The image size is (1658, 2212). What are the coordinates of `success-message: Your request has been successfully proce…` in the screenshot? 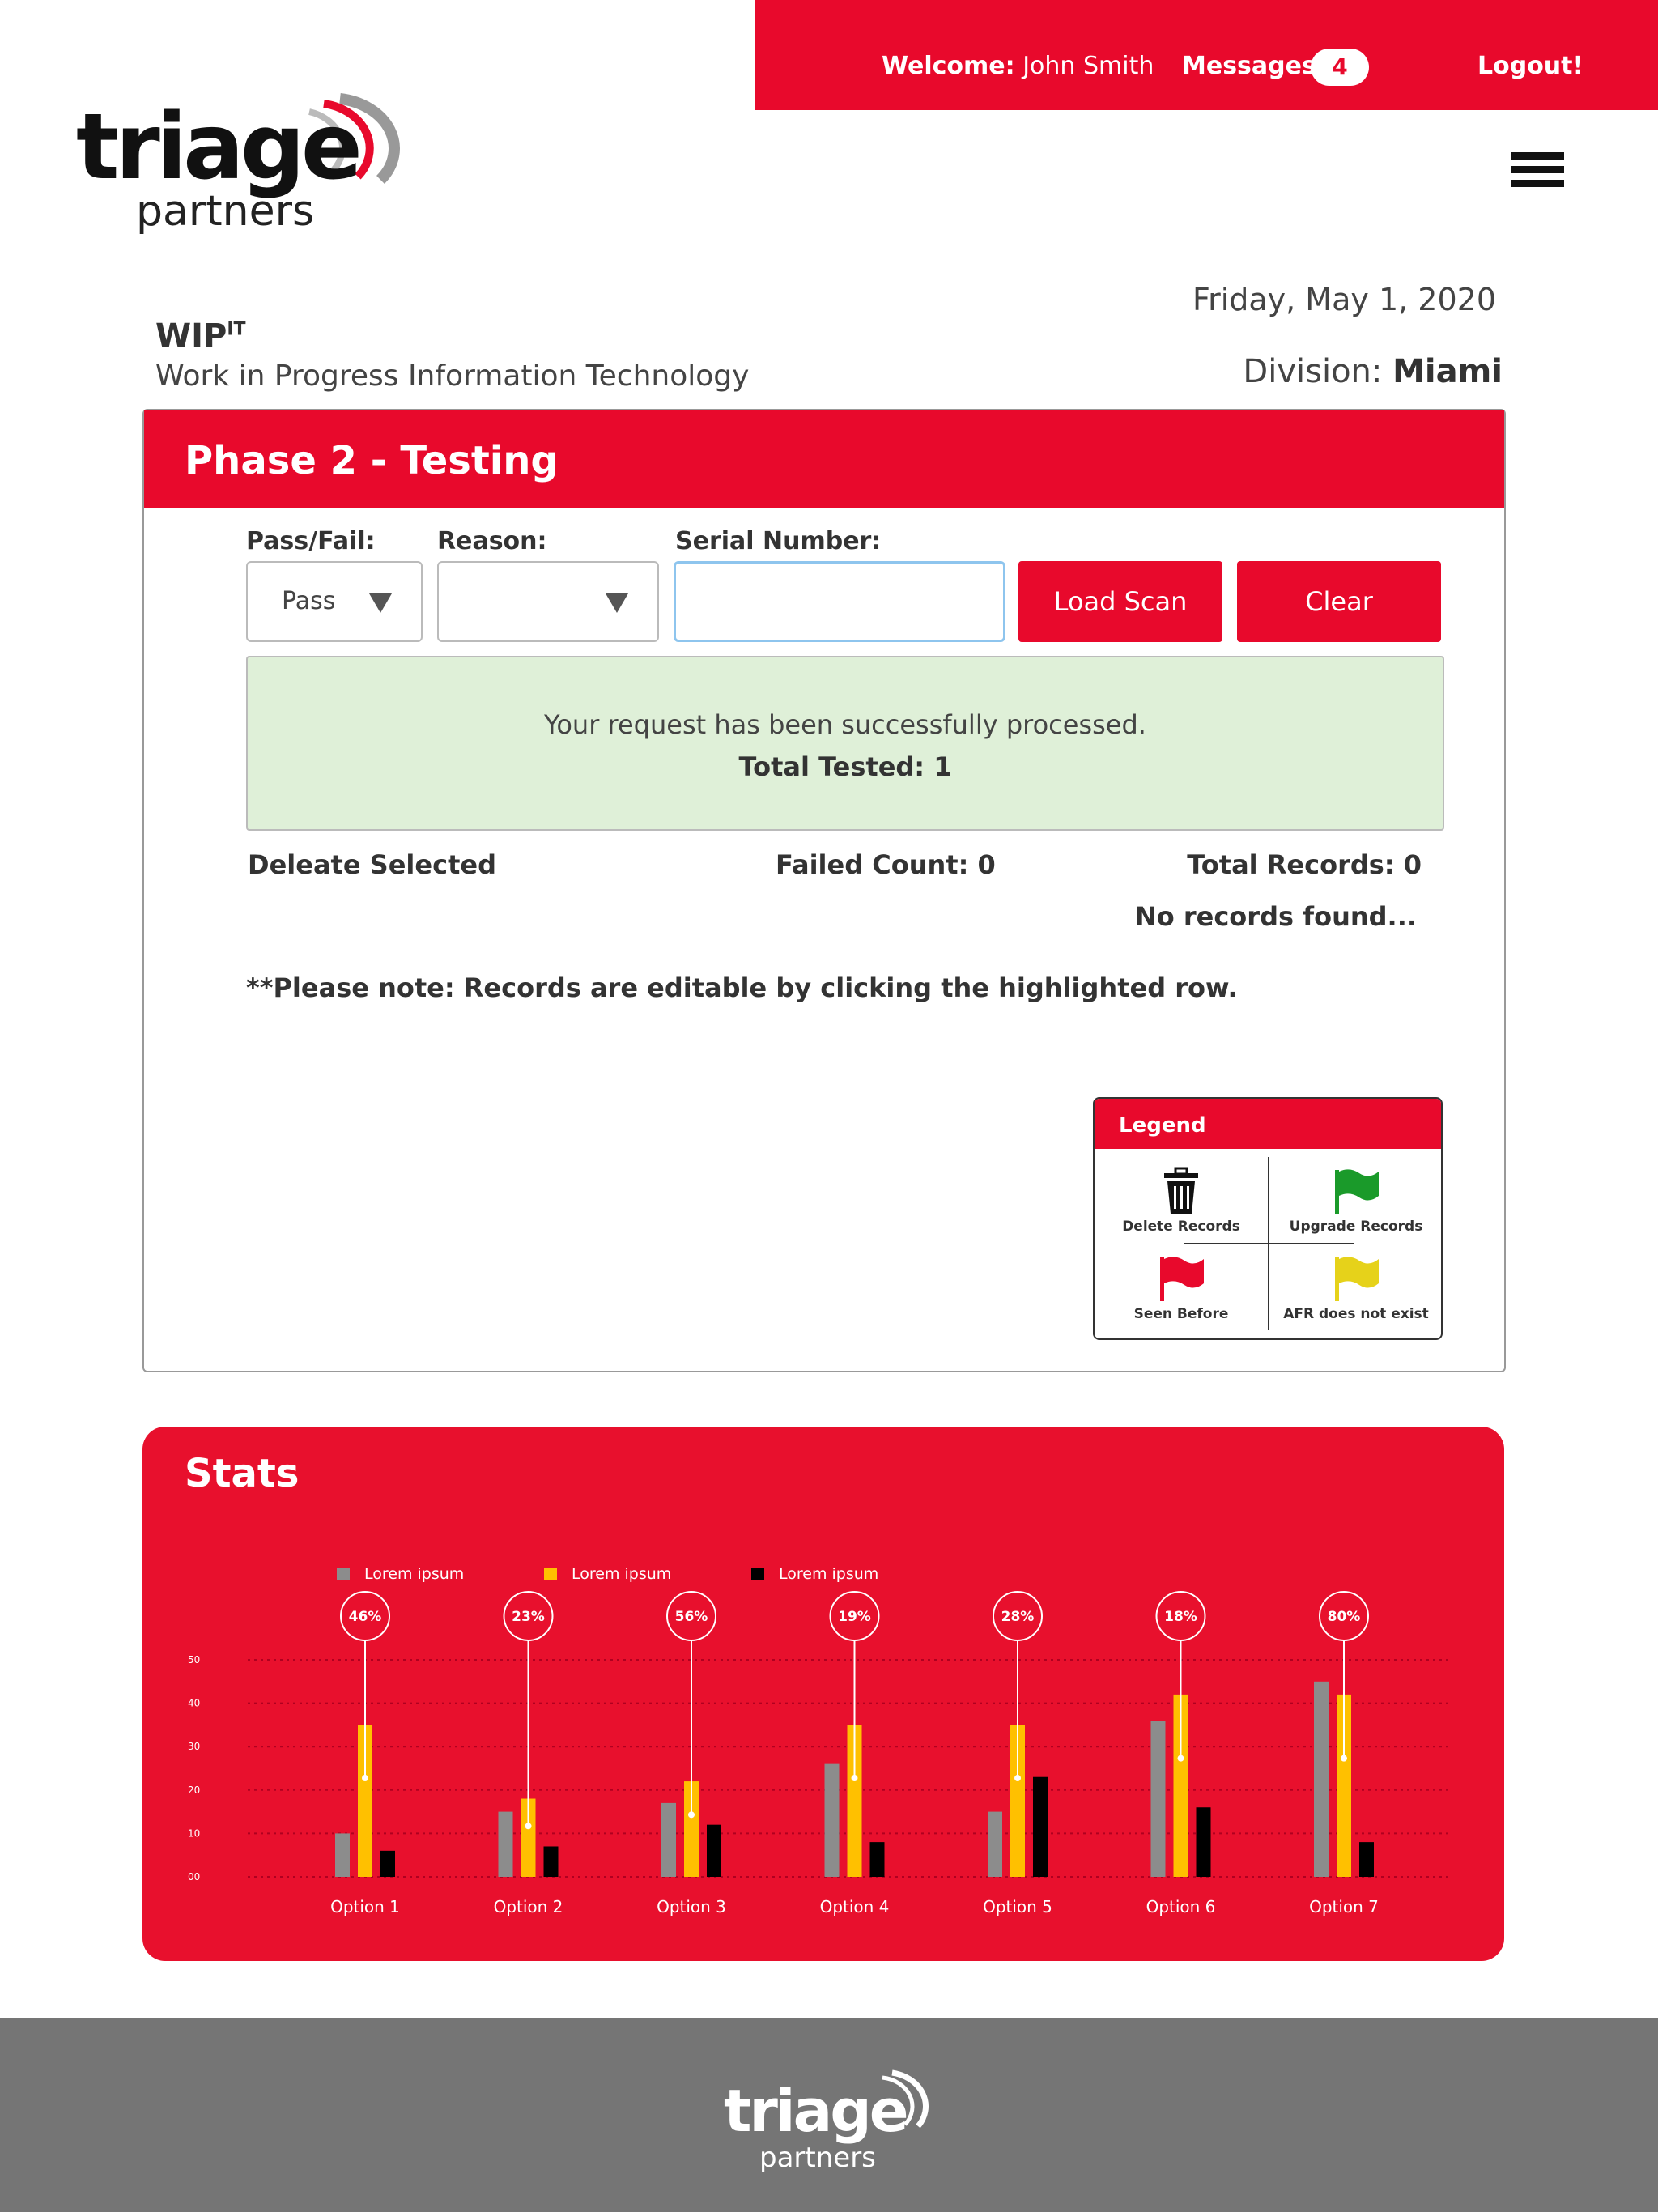 It's located at (845, 724).